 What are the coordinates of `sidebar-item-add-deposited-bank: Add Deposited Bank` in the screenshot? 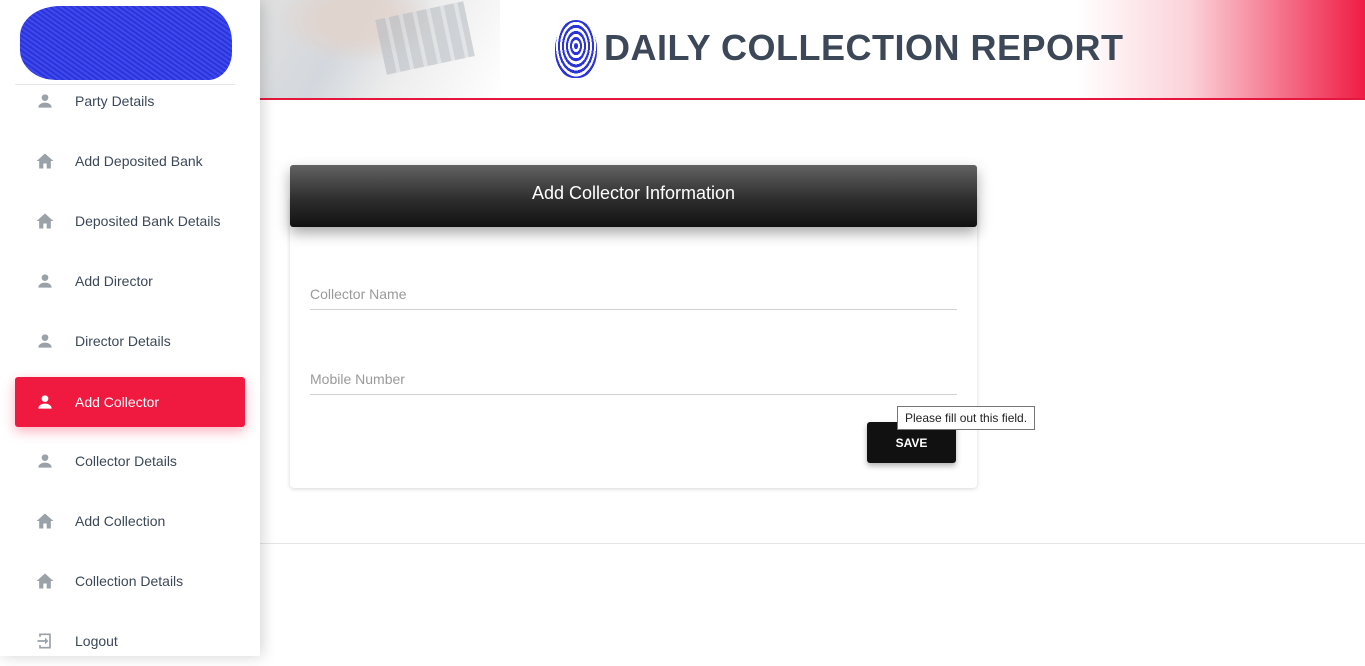 It's located at (130, 161).